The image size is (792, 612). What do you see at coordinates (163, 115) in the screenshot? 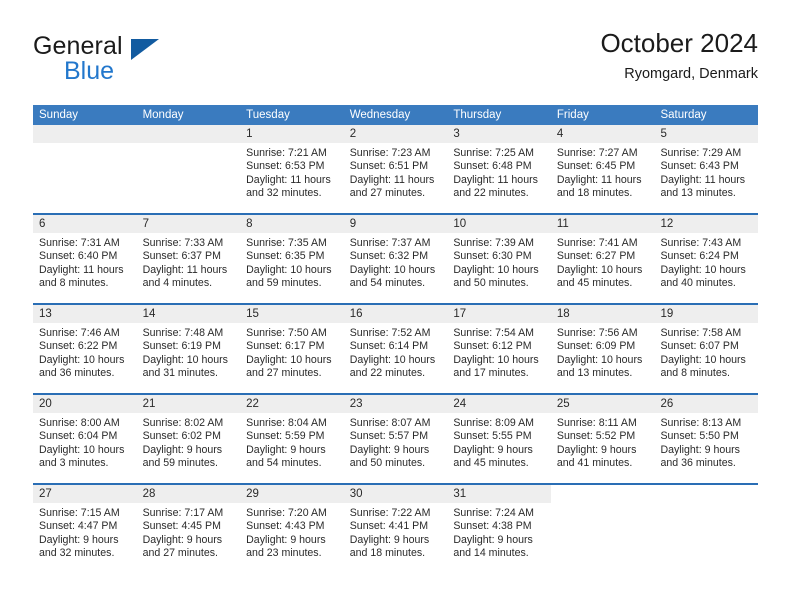
I see `weekday-header-monday: Monday` at bounding box center [163, 115].